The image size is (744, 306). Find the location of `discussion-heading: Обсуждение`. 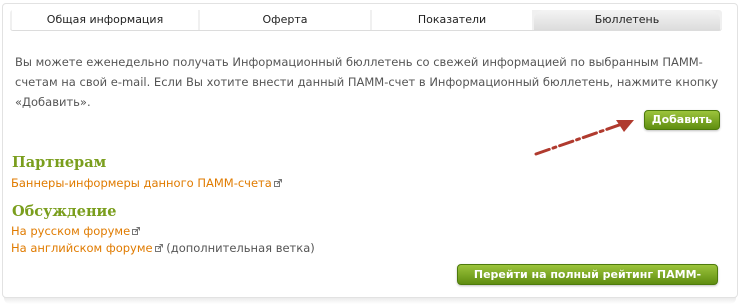

discussion-heading: Обсуждение is located at coordinates (64, 211).